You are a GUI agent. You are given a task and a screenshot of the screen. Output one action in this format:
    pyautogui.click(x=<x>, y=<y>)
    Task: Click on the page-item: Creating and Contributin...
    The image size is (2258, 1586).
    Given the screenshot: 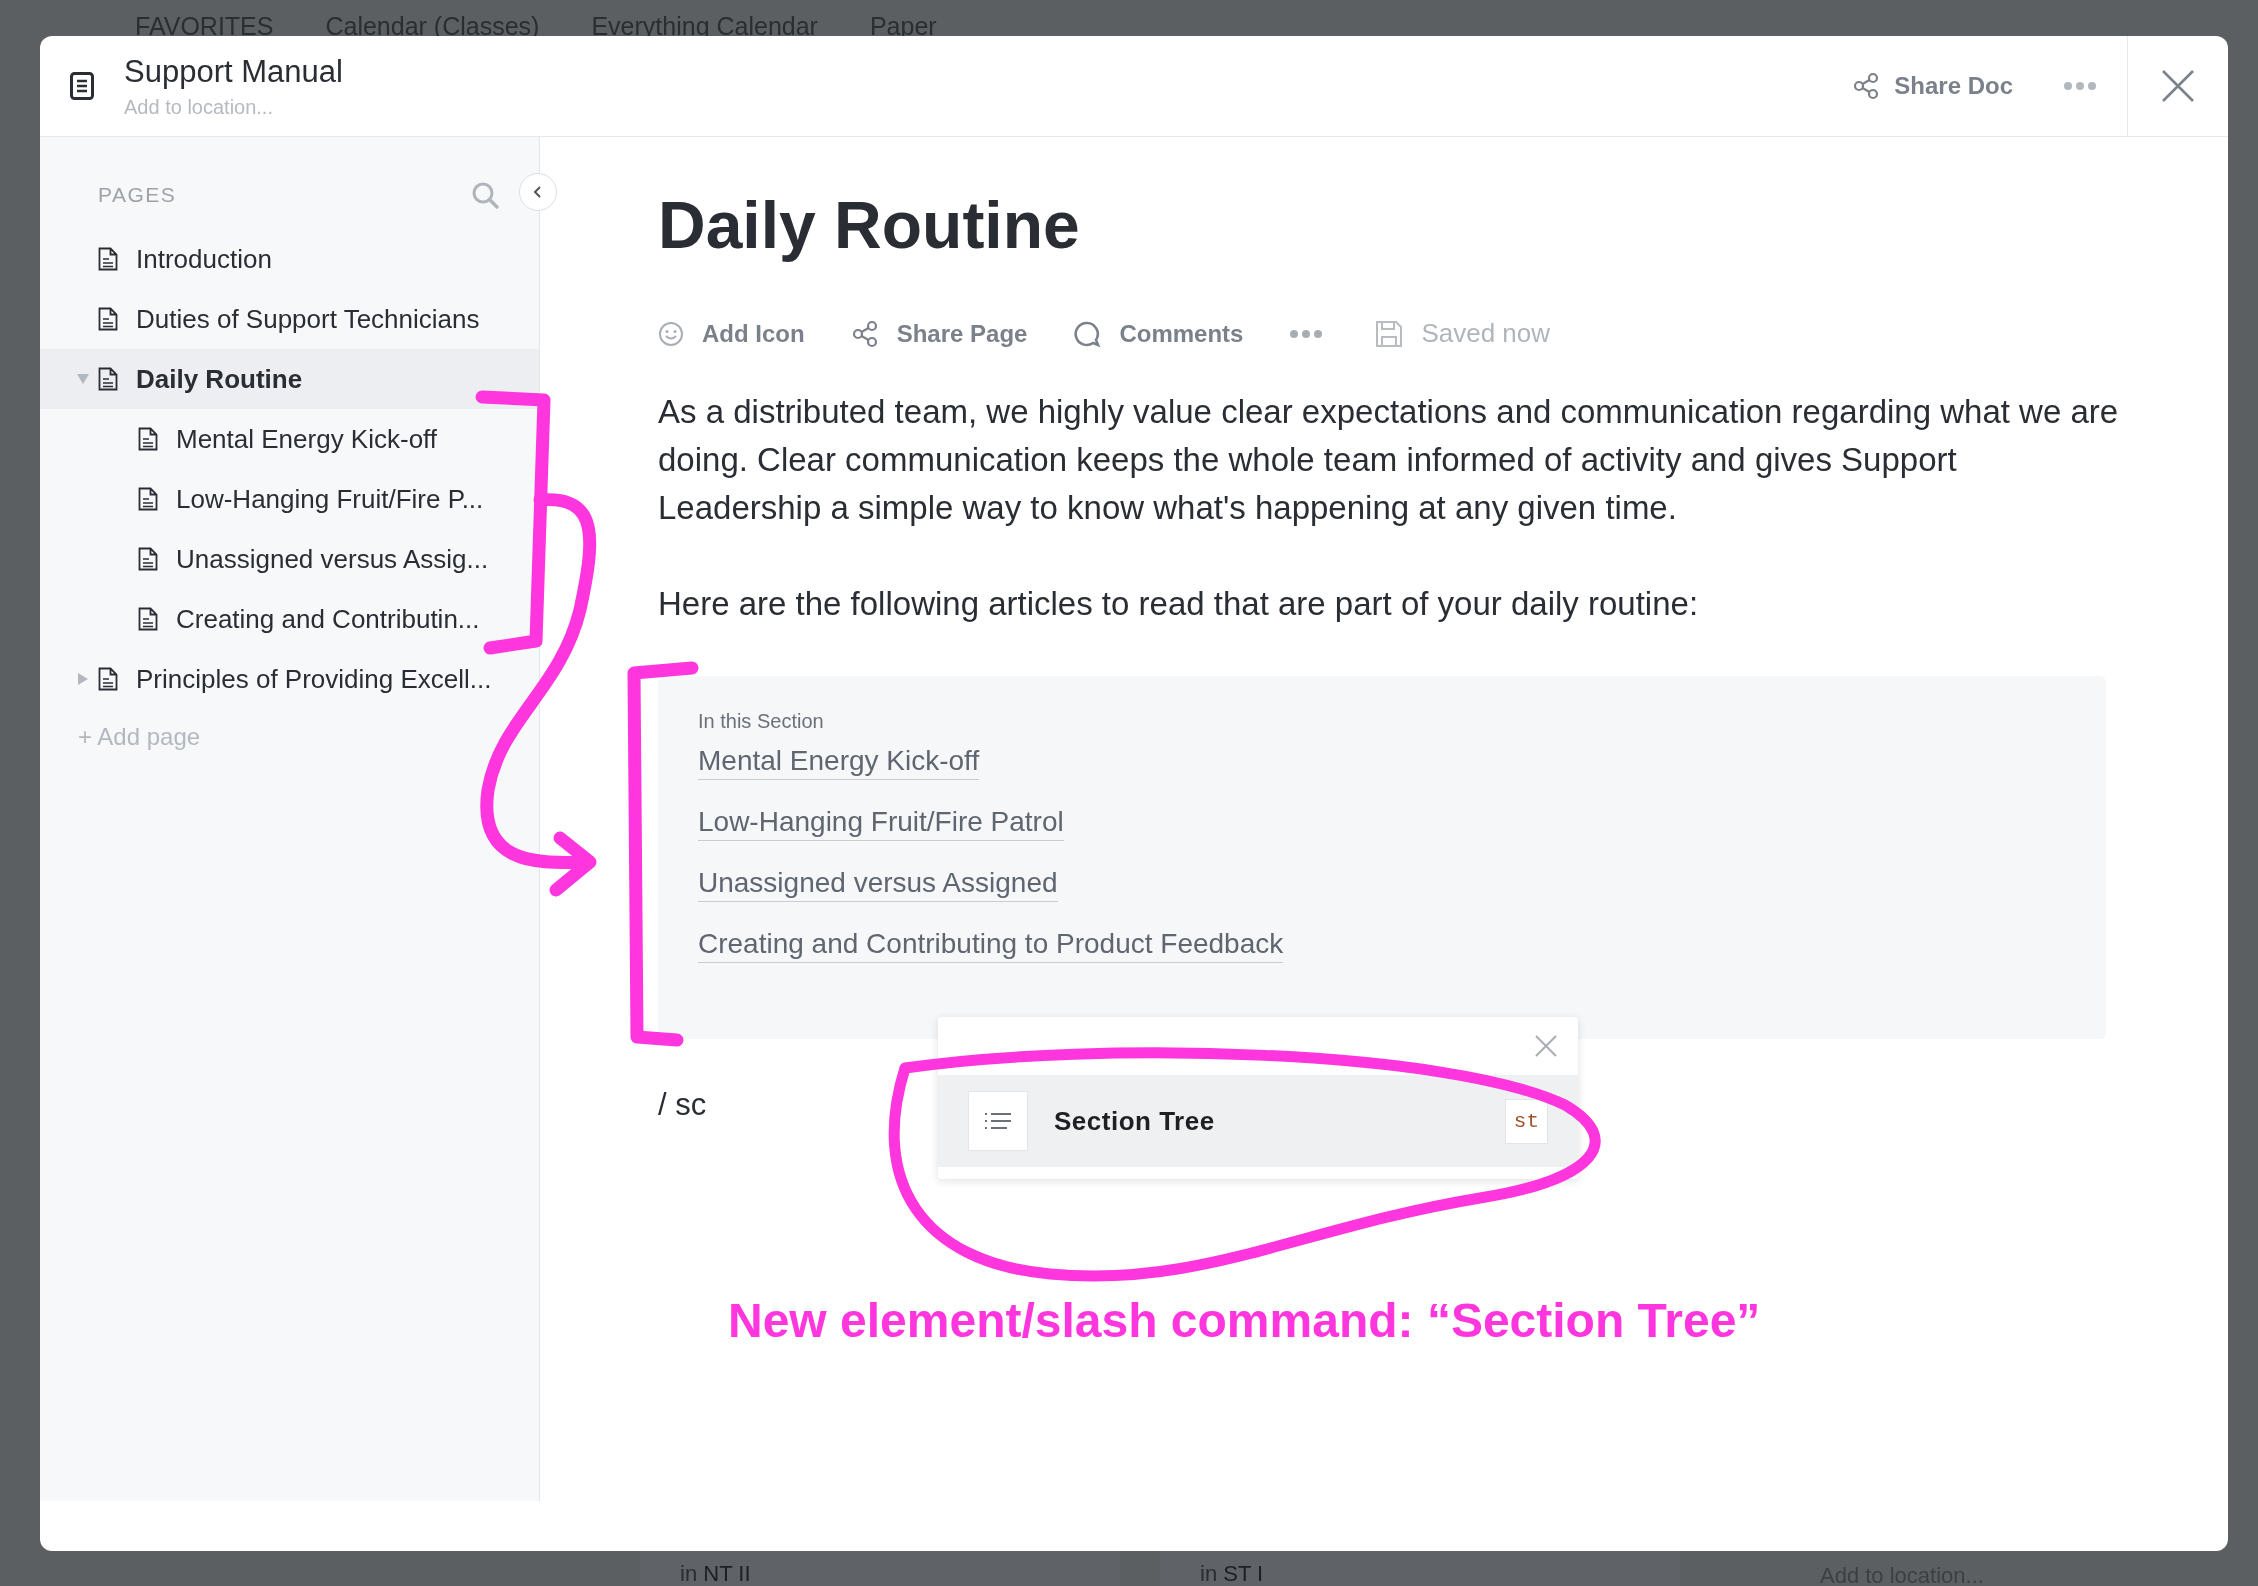 What is the action you would take?
    pyautogui.click(x=289, y=619)
    